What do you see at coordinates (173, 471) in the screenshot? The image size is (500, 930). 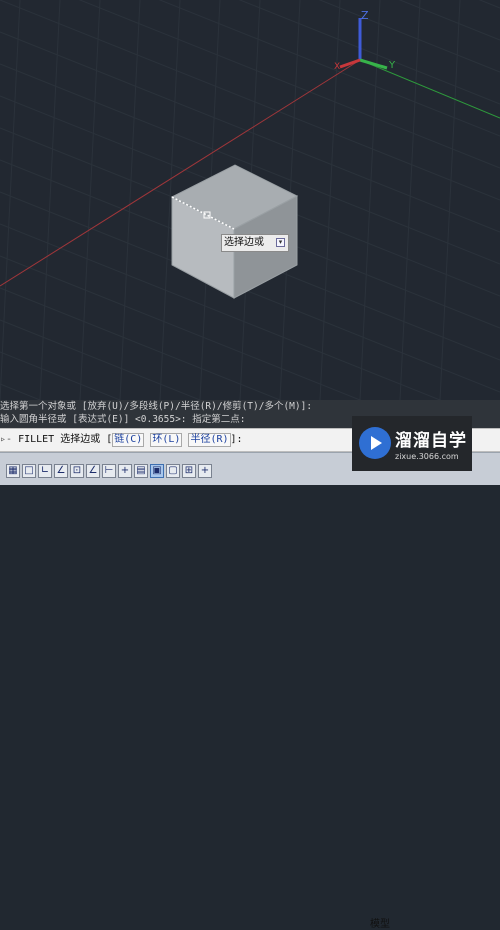 I see `selection-cycling-icon: ▢` at bounding box center [173, 471].